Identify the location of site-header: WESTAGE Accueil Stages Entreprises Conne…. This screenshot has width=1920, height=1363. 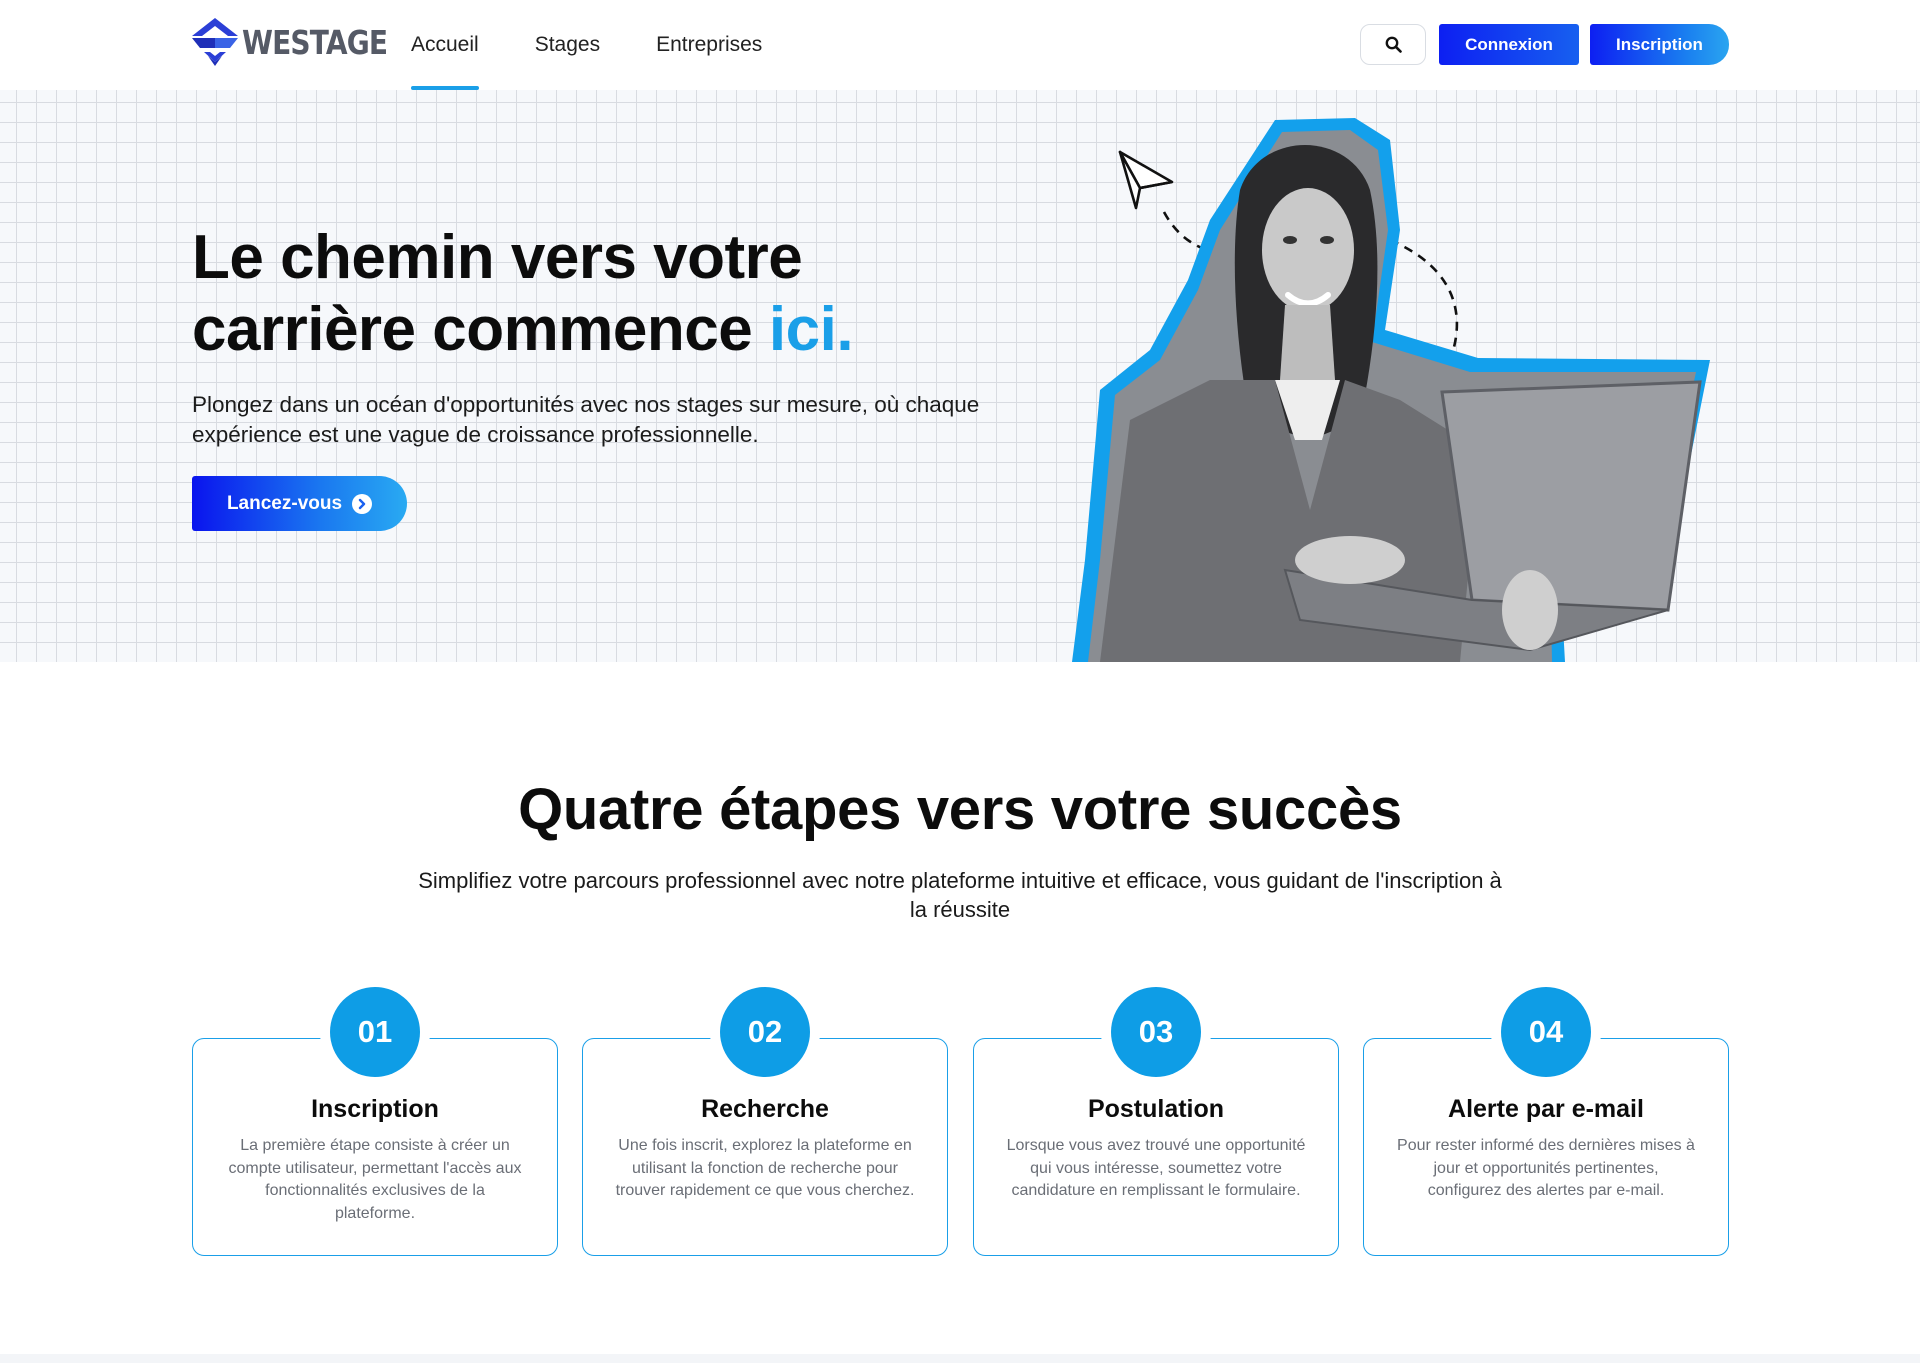
(960, 45).